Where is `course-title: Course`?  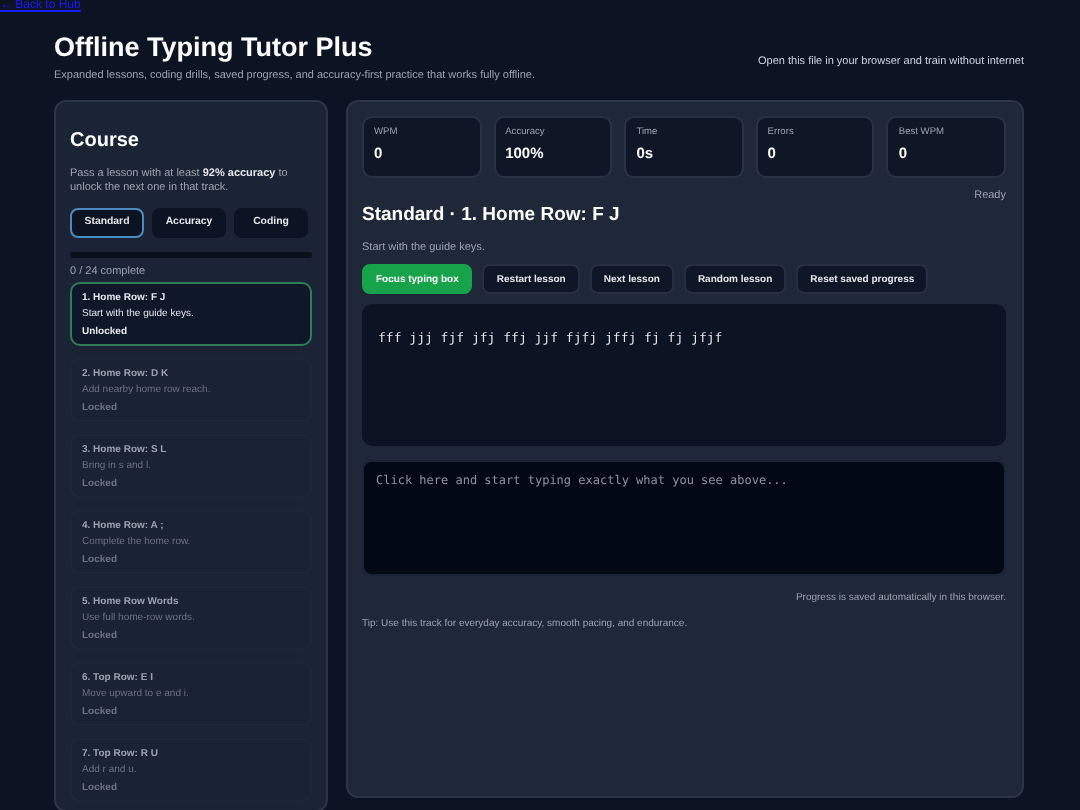
course-title: Course is located at coordinates (105, 141).